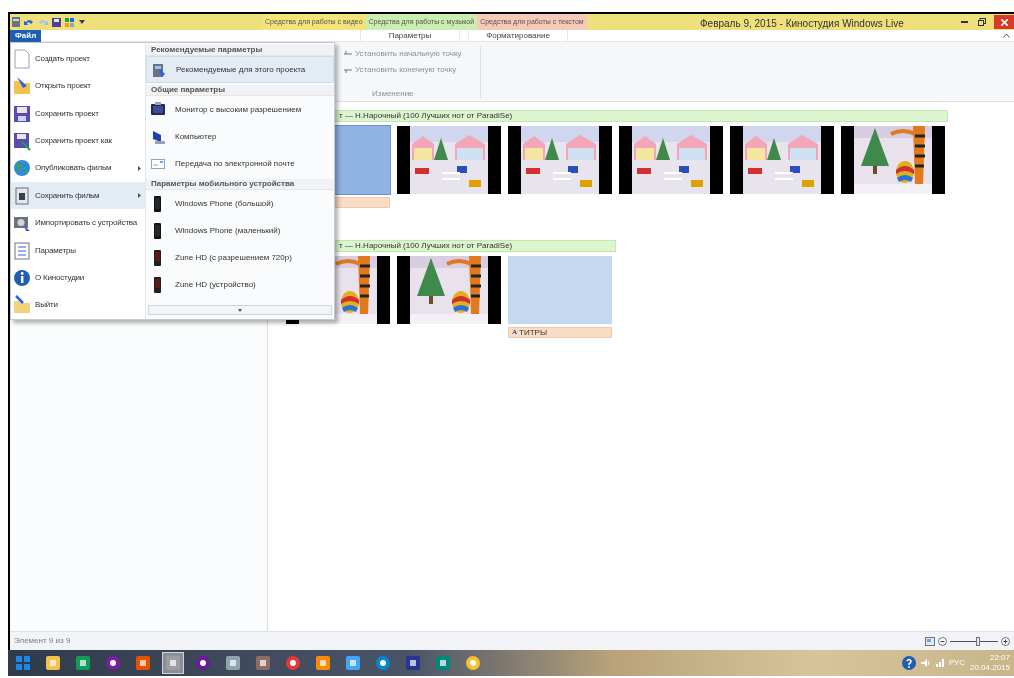 This screenshot has height=678, width=1014. Describe the element at coordinates (802, 24) in the screenshot. I see `window-title: Февраль 9, 2015 - Киностудия Windows Live` at that location.